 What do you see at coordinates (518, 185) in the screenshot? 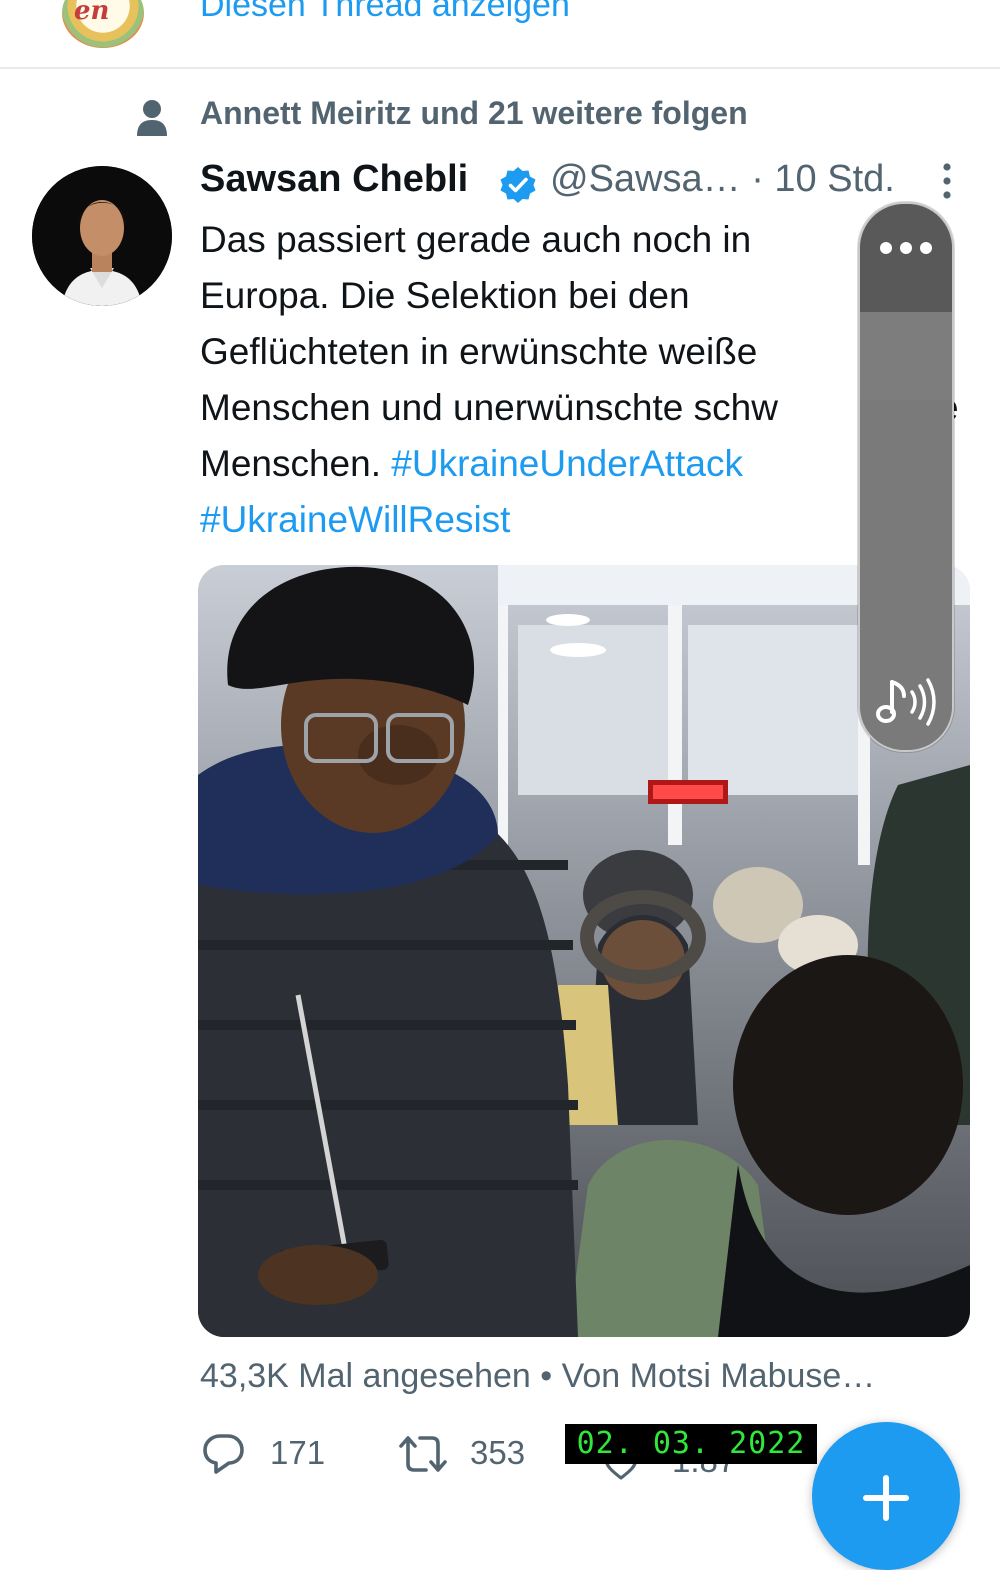
I see `verified-badge-icon` at bounding box center [518, 185].